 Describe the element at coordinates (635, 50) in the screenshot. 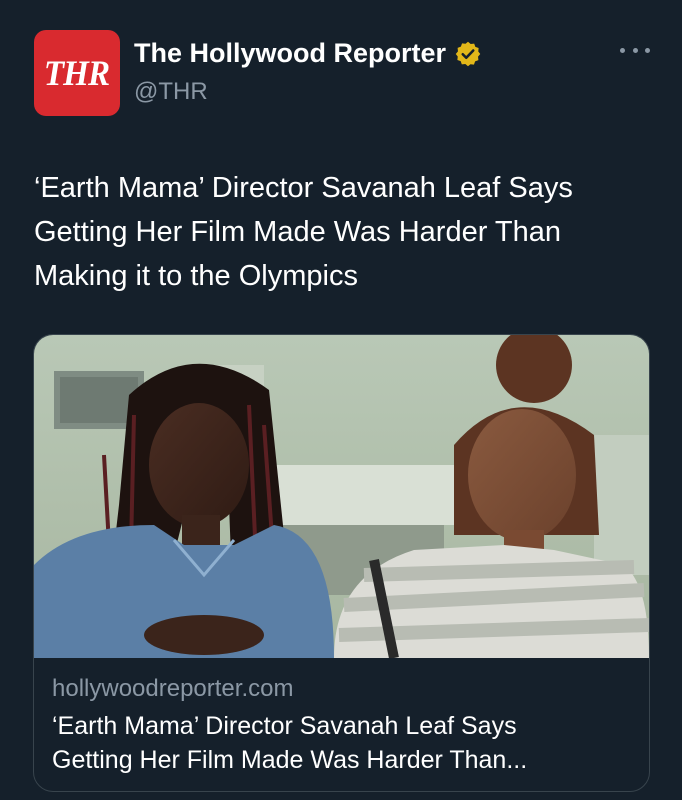

I see `more-options-icon` at that location.